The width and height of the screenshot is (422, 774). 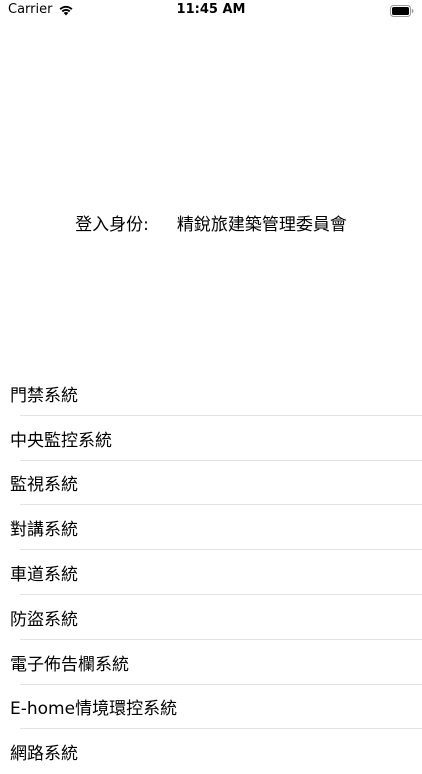 I want to click on menu-item-label: 監視系統, so click(x=44, y=485).